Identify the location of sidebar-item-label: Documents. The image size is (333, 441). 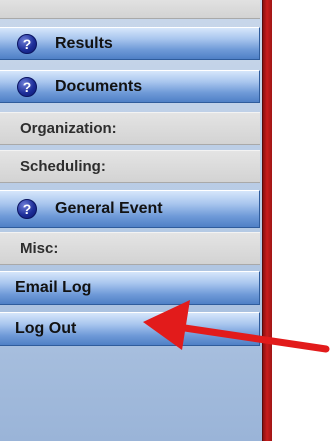
(99, 86).